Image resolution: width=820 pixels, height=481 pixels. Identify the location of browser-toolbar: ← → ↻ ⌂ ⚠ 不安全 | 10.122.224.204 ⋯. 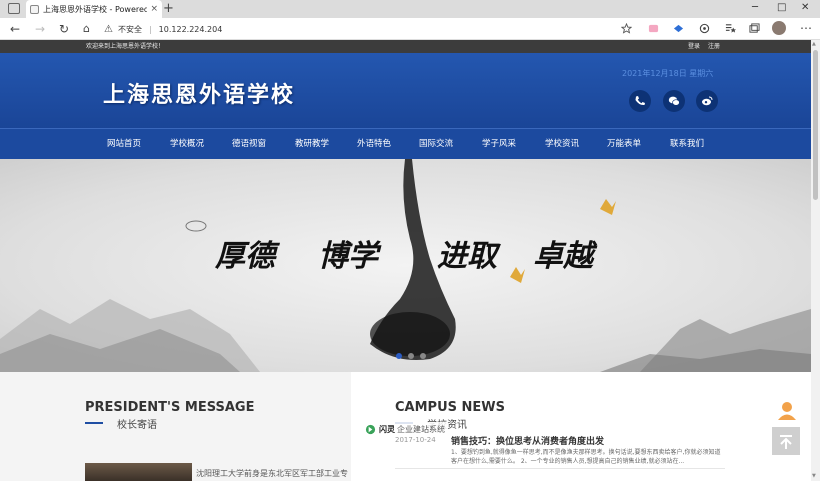
(410, 29).